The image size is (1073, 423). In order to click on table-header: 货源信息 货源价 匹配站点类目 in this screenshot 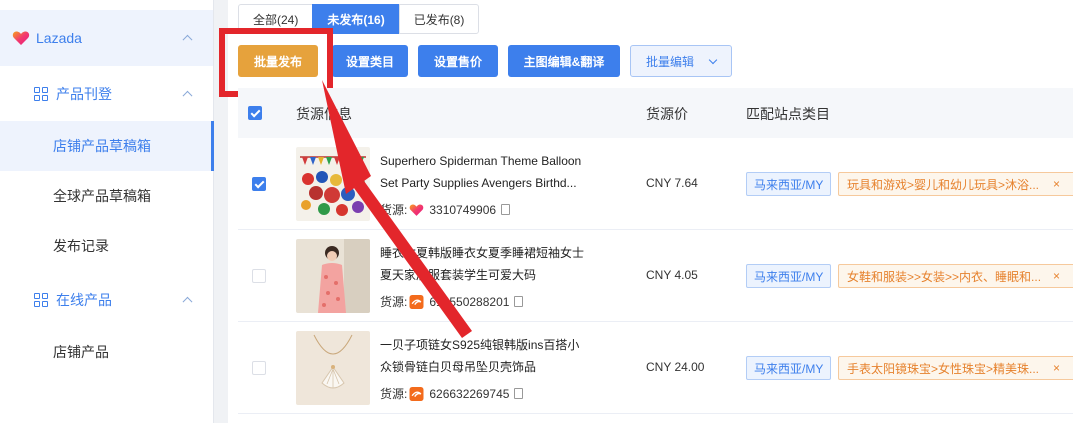, I will do `click(655, 113)`.